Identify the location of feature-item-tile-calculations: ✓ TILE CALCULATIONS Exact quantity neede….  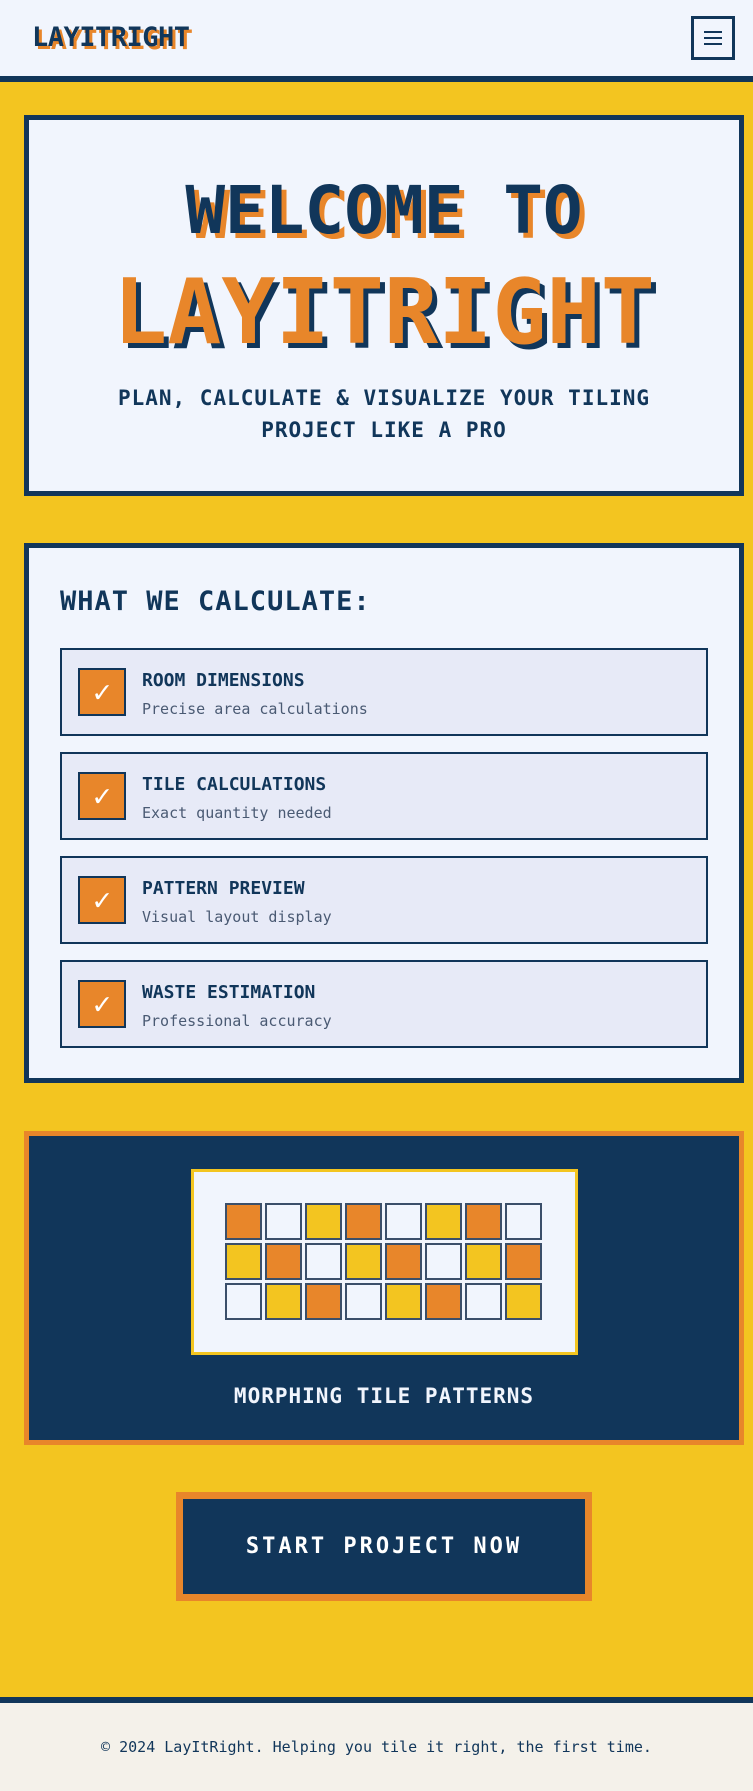
(384, 796).